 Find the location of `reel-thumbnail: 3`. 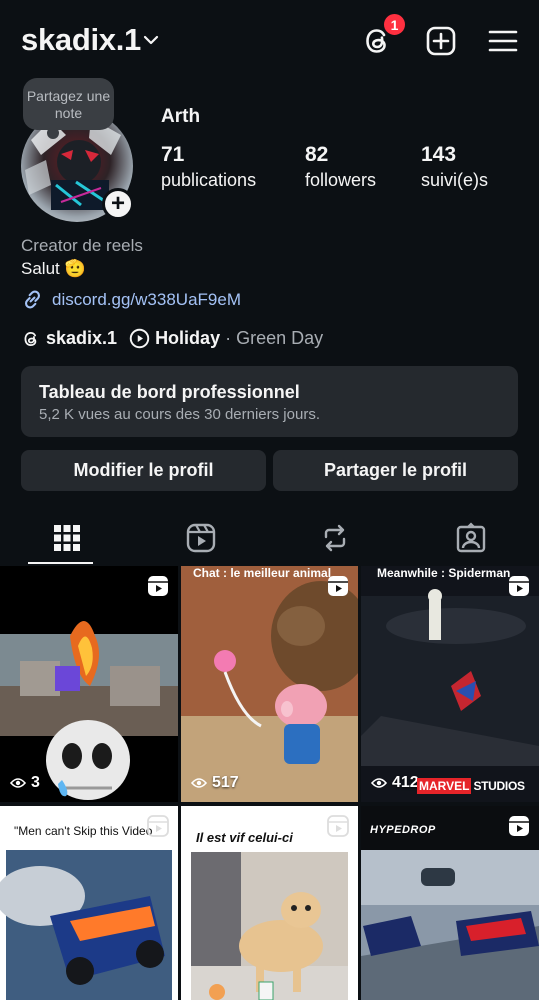

reel-thumbnail: 3 is located at coordinates (89, 684).